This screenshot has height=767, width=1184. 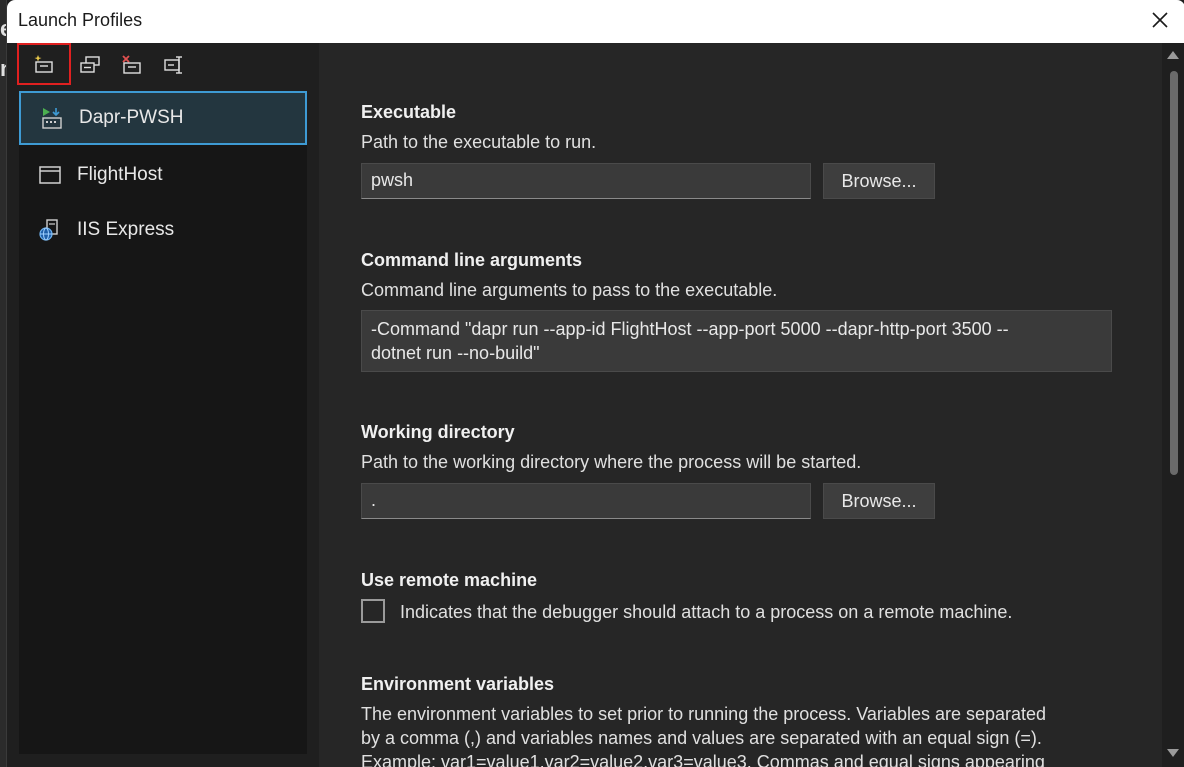 I want to click on close-button, so click(x=1160, y=20).